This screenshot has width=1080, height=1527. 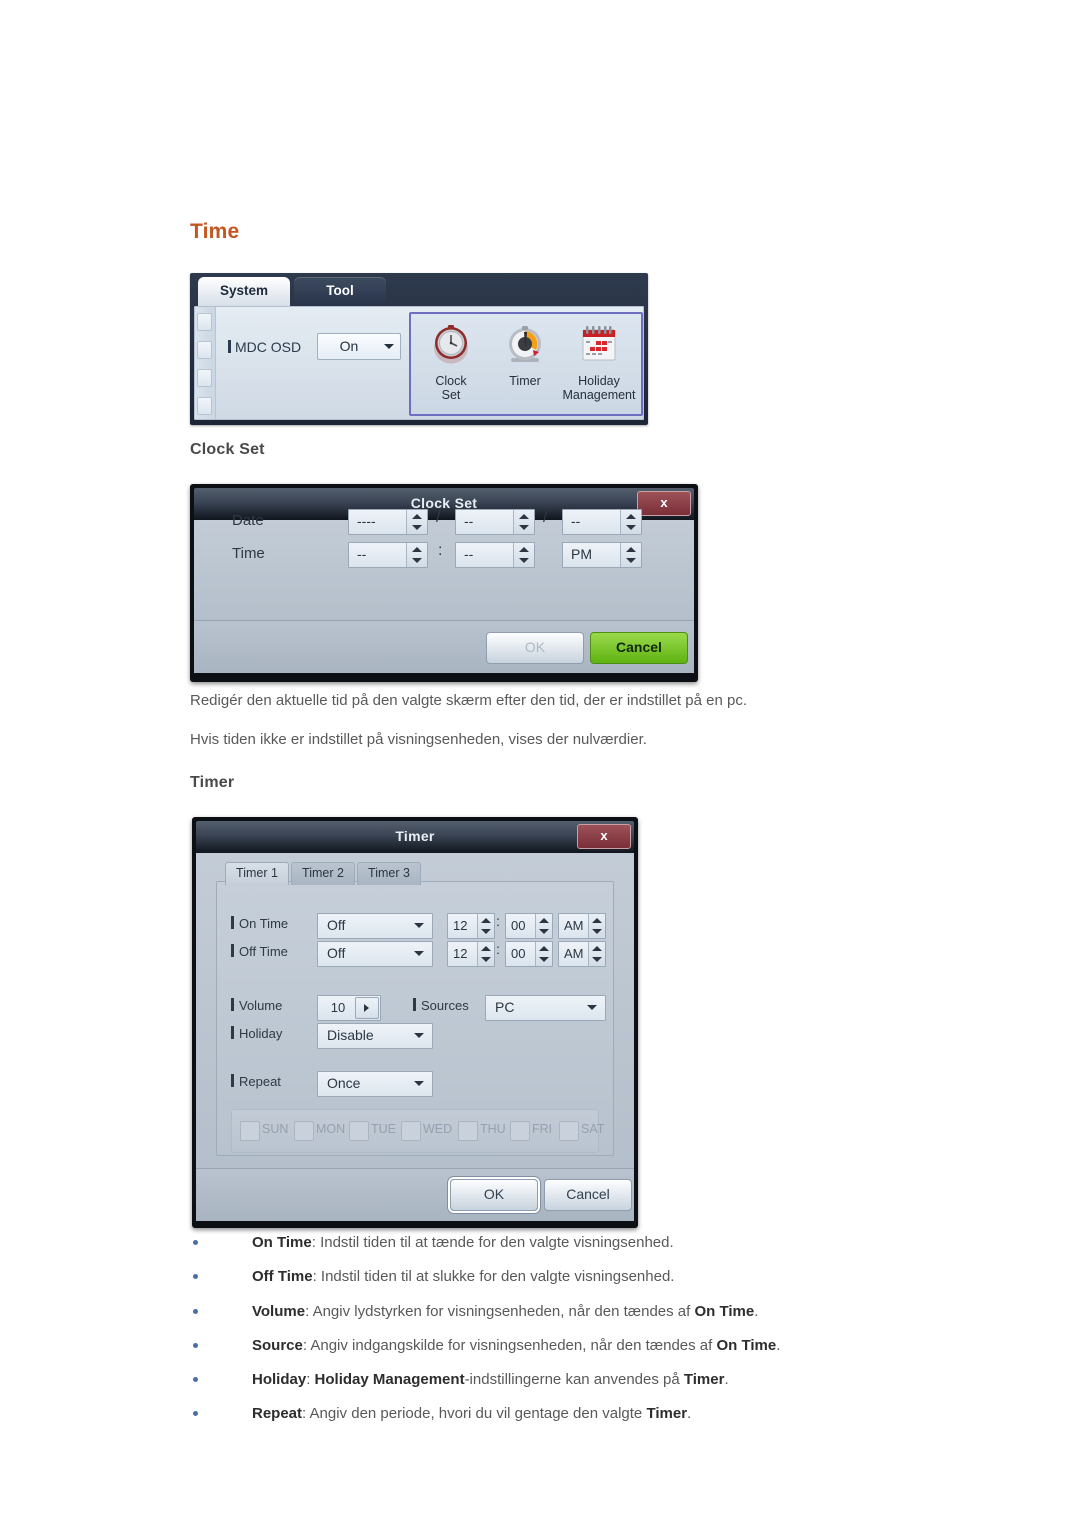 I want to click on toolbar-item-holiday-management: Holiday Management, so click(x=599, y=365).